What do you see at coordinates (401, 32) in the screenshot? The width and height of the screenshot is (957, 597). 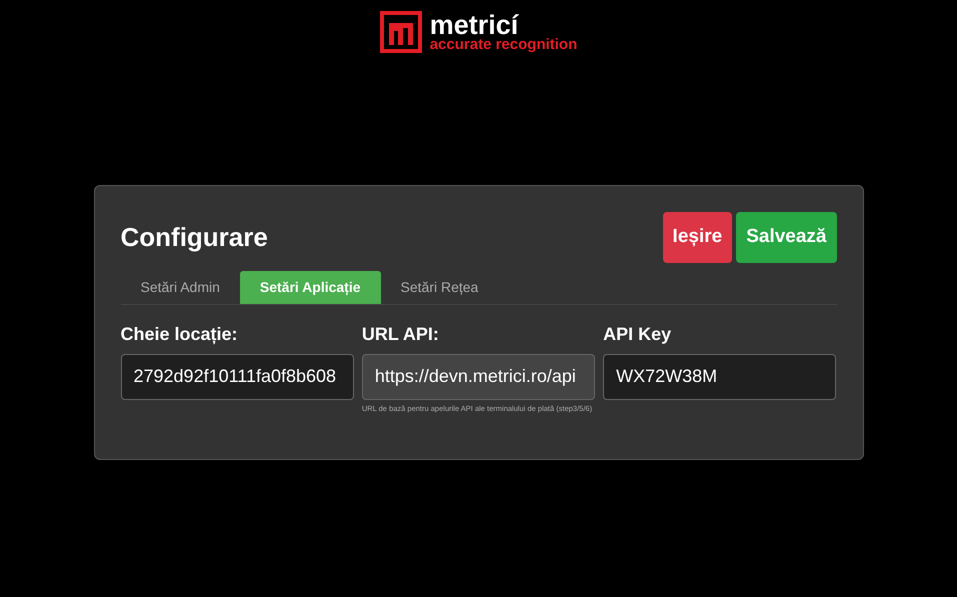 I see `logo-icon` at bounding box center [401, 32].